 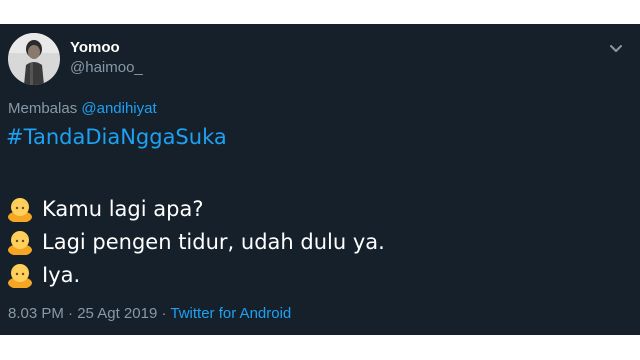 What do you see at coordinates (43, 108) in the screenshot?
I see `replying-label: Membalas` at bounding box center [43, 108].